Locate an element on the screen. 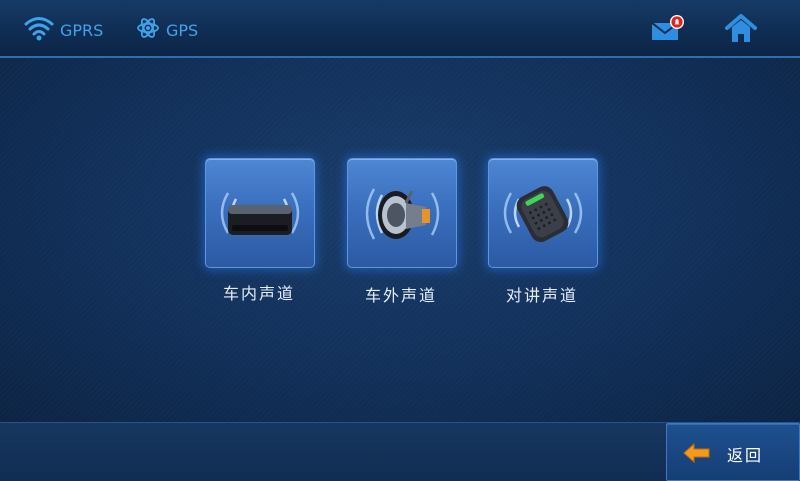 This screenshot has height=481, width=800. mail-button is located at coordinates (668, 29).